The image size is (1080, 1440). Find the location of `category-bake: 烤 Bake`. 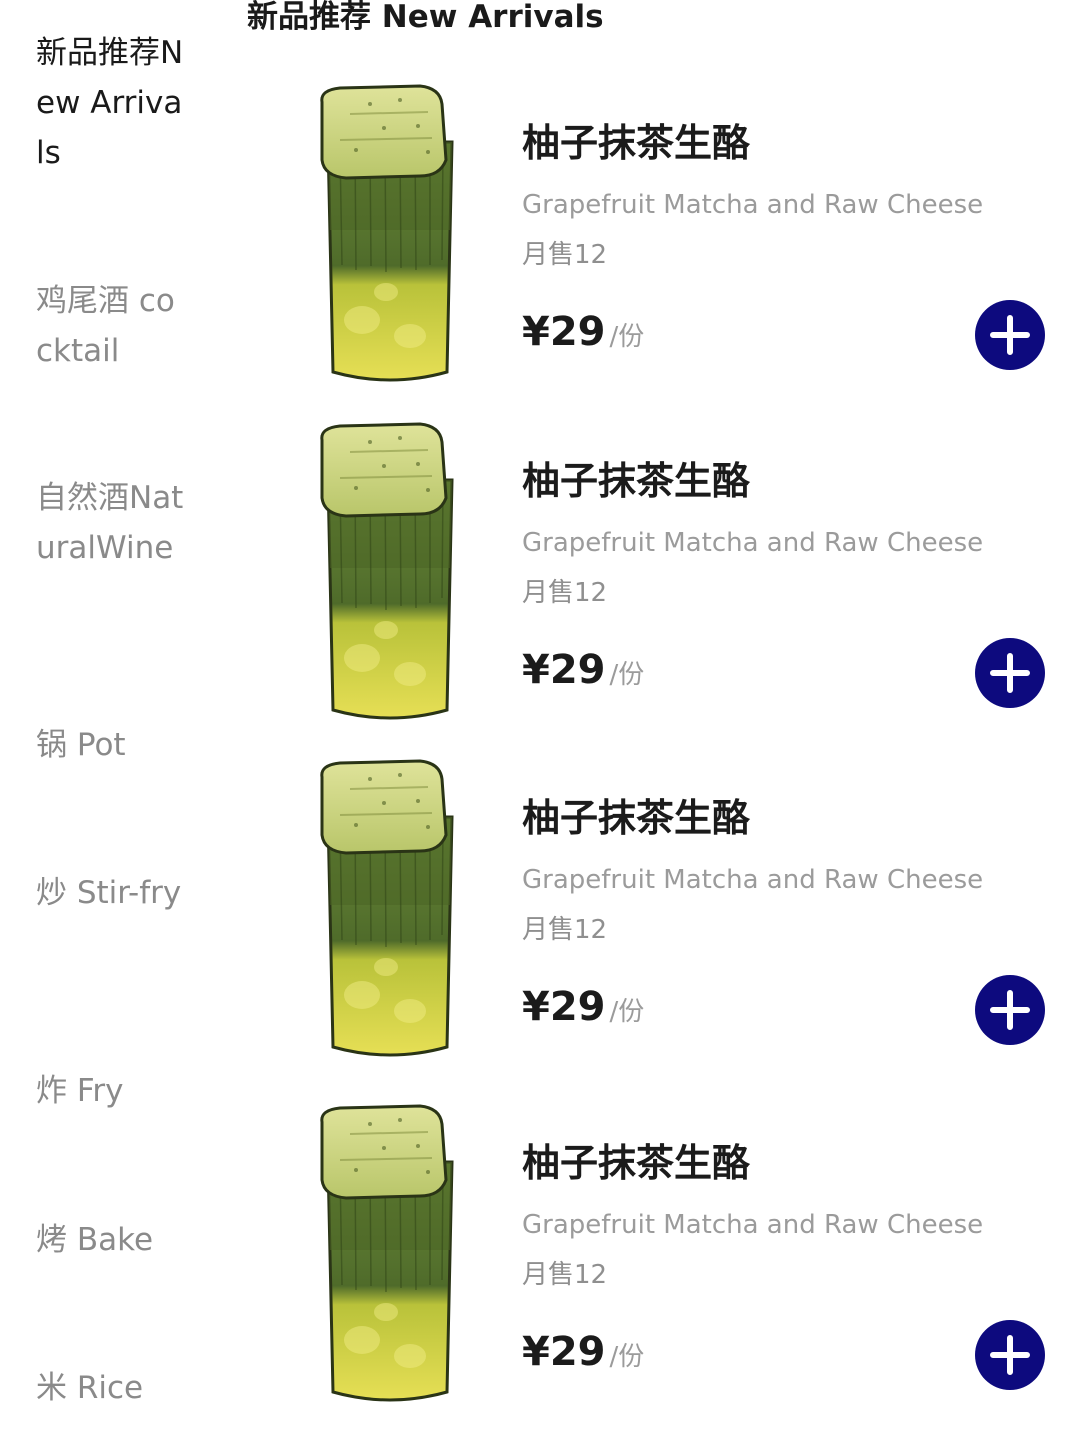

category-bake: 烤 Bake is located at coordinates (111, 1240).